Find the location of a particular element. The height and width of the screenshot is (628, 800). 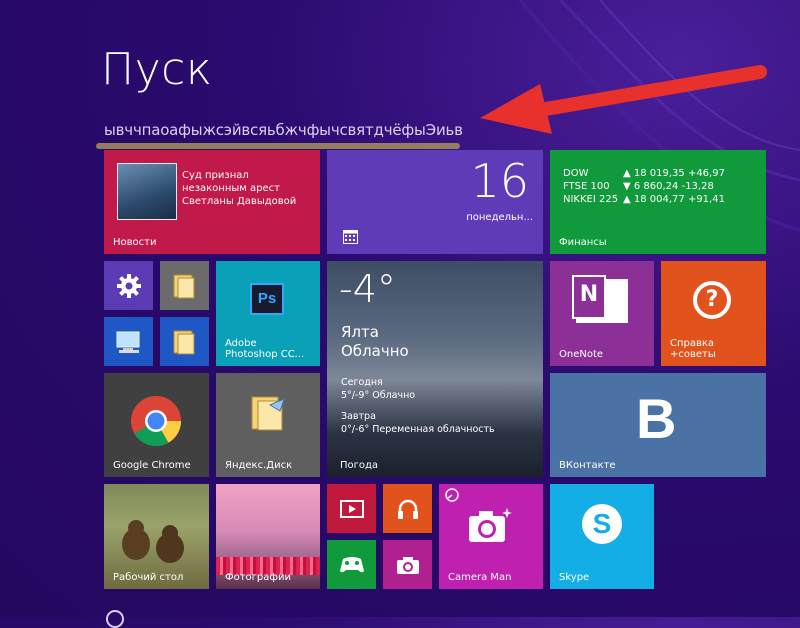

computer-tile is located at coordinates (128, 341).